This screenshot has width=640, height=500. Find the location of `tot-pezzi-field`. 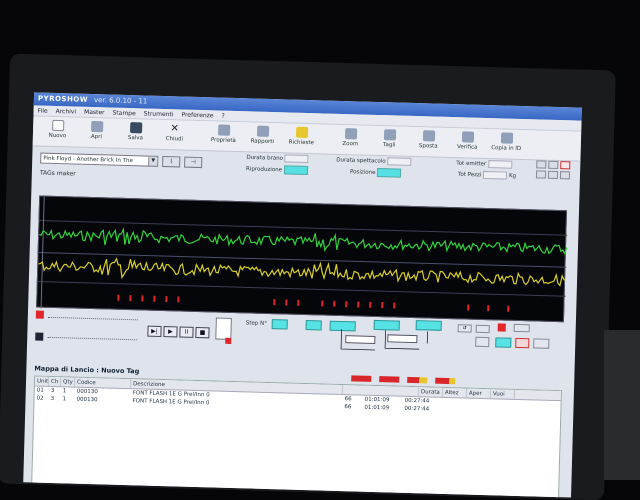

tot-pezzi-field is located at coordinates (495, 175).